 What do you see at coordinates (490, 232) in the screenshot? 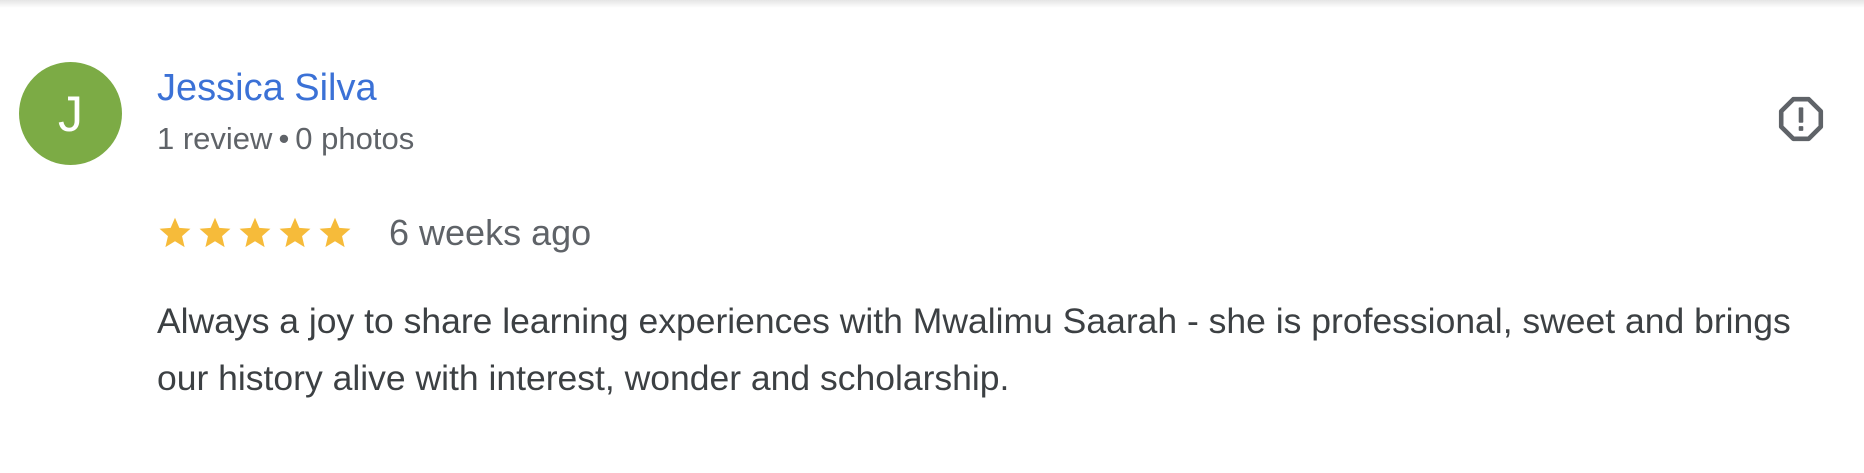
I see `review-date: 6 weeks ago` at bounding box center [490, 232].